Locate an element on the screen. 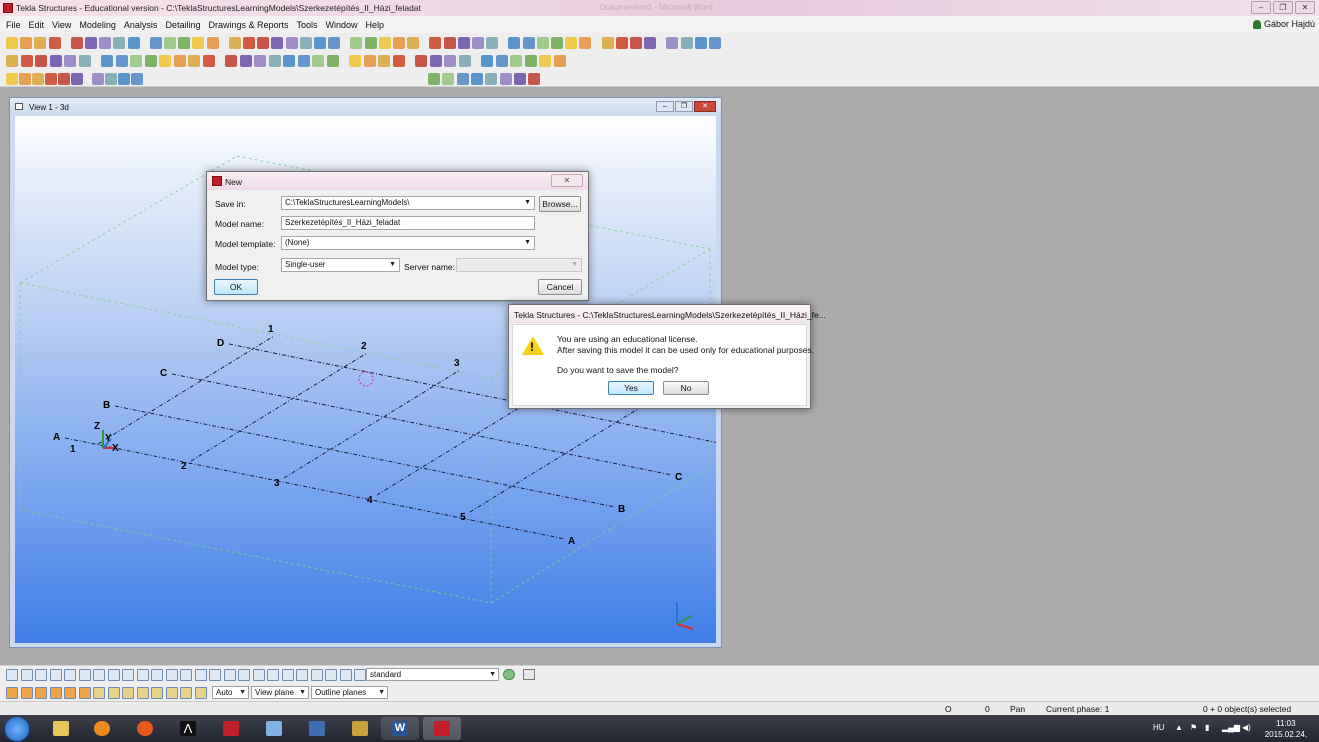 The image size is (1319, 742). user-indicator: Gábor Hajdú is located at coordinates (1283, 24).